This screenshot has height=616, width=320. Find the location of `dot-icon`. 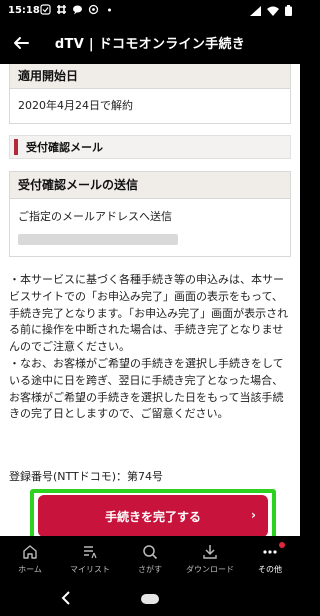

dot-icon is located at coordinates (109, 9).